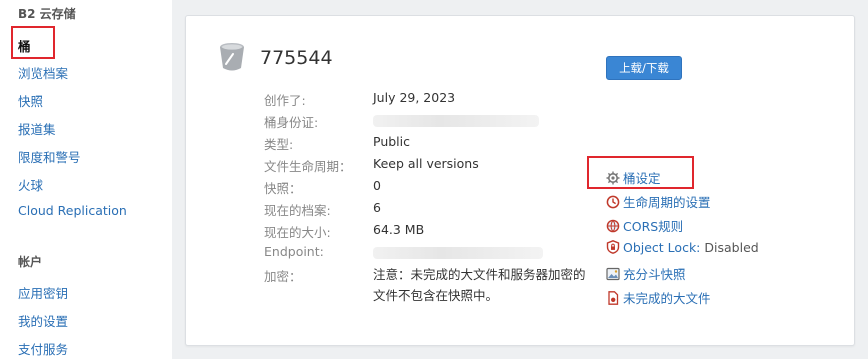 Image resolution: width=868 pixels, height=359 pixels. Describe the element at coordinates (653, 226) in the screenshot. I see `cors-rules-label: CORS规则` at that location.